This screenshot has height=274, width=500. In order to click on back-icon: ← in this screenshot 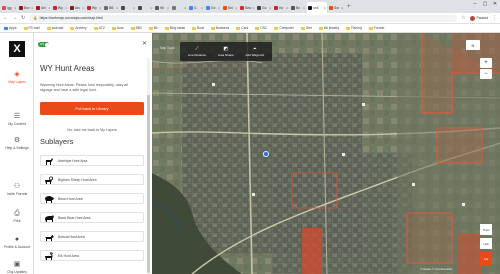, I will do `click(5, 18)`.